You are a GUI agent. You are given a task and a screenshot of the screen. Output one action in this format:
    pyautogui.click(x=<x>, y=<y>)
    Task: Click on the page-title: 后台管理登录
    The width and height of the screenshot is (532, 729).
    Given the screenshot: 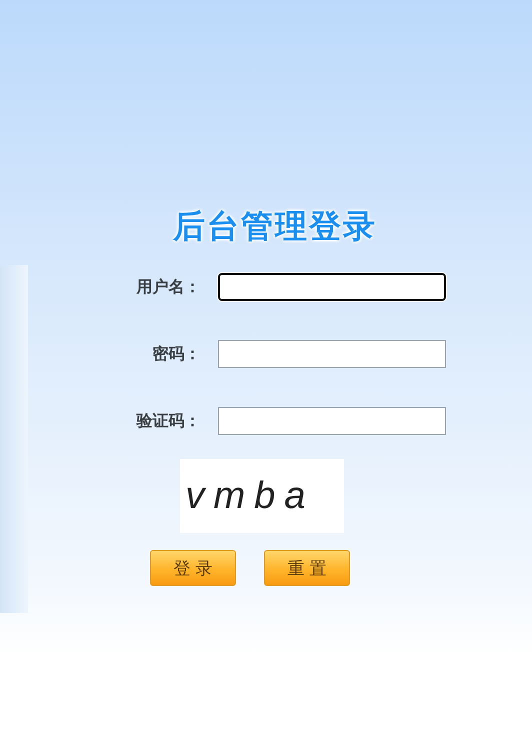 What is the action you would take?
    pyautogui.click(x=275, y=226)
    